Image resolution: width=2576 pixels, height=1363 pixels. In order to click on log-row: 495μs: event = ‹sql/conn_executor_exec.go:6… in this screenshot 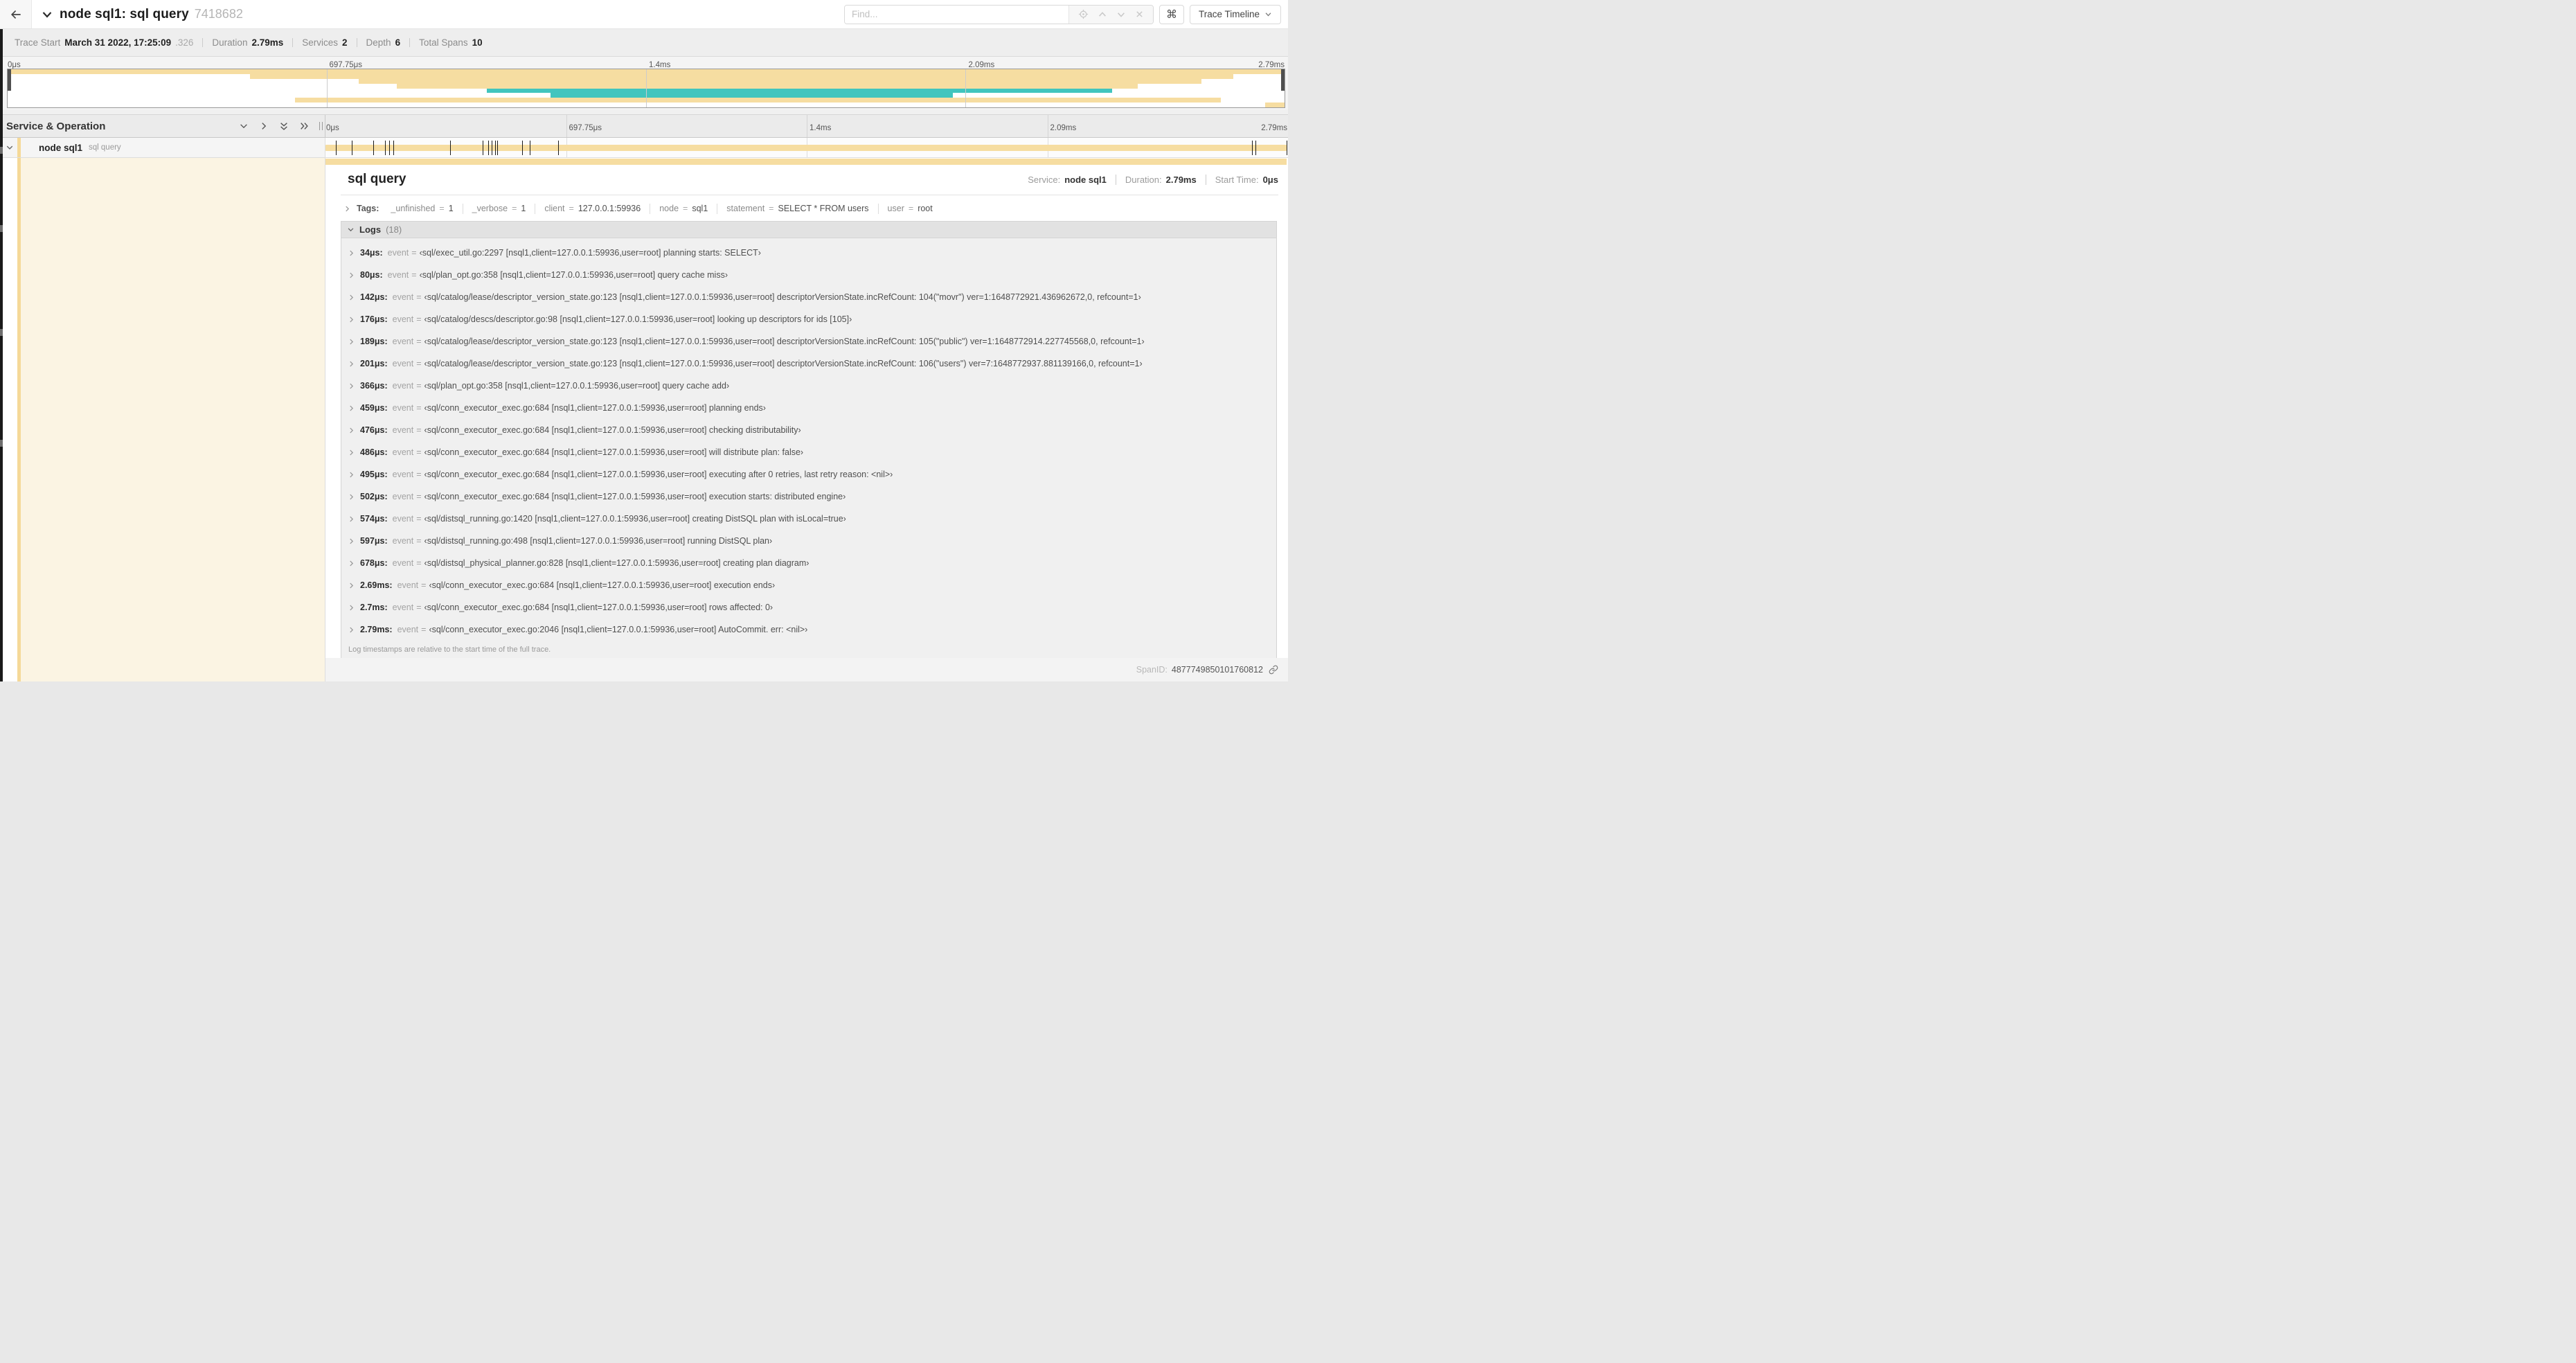, I will do `click(809, 474)`.